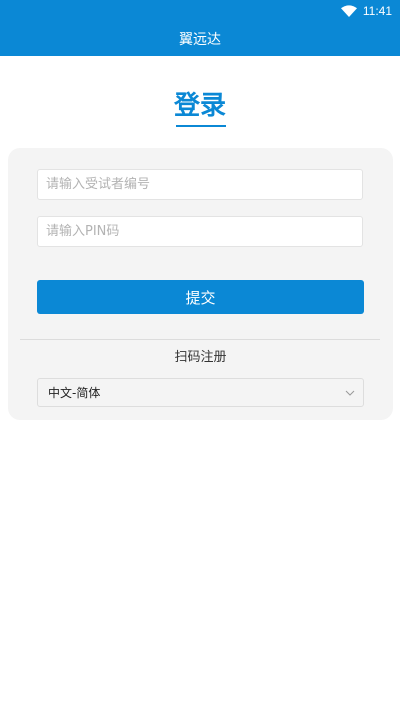 This screenshot has width=400, height=711. What do you see at coordinates (200, 11) in the screenshot?
I see `status-bar: 11:41` at bounding box center [200, 11].